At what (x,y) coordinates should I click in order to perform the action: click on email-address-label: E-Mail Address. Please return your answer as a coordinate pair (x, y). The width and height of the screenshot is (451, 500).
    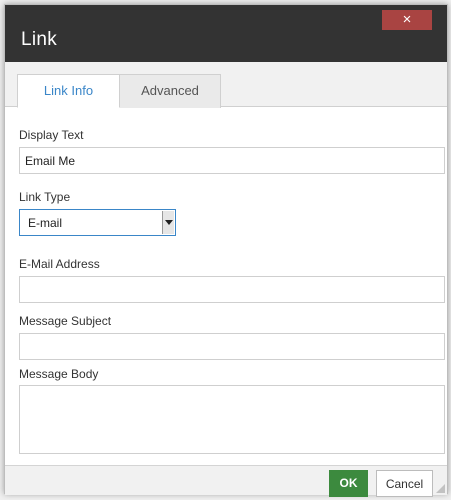
    Looking at the image, I should click on (59, 264).